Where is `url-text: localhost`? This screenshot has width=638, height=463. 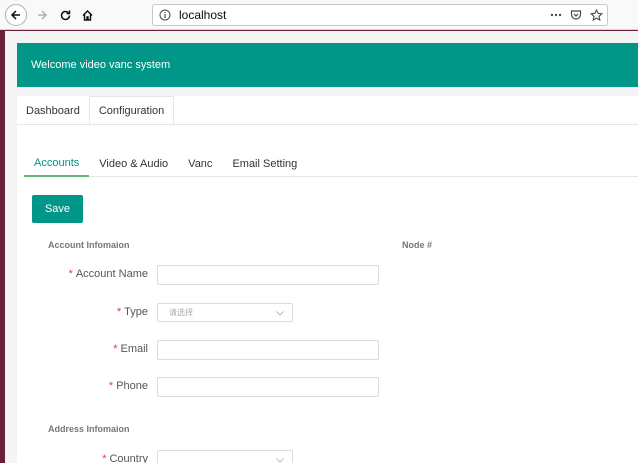
url-text: localhost is located at coordinates (203, 15).